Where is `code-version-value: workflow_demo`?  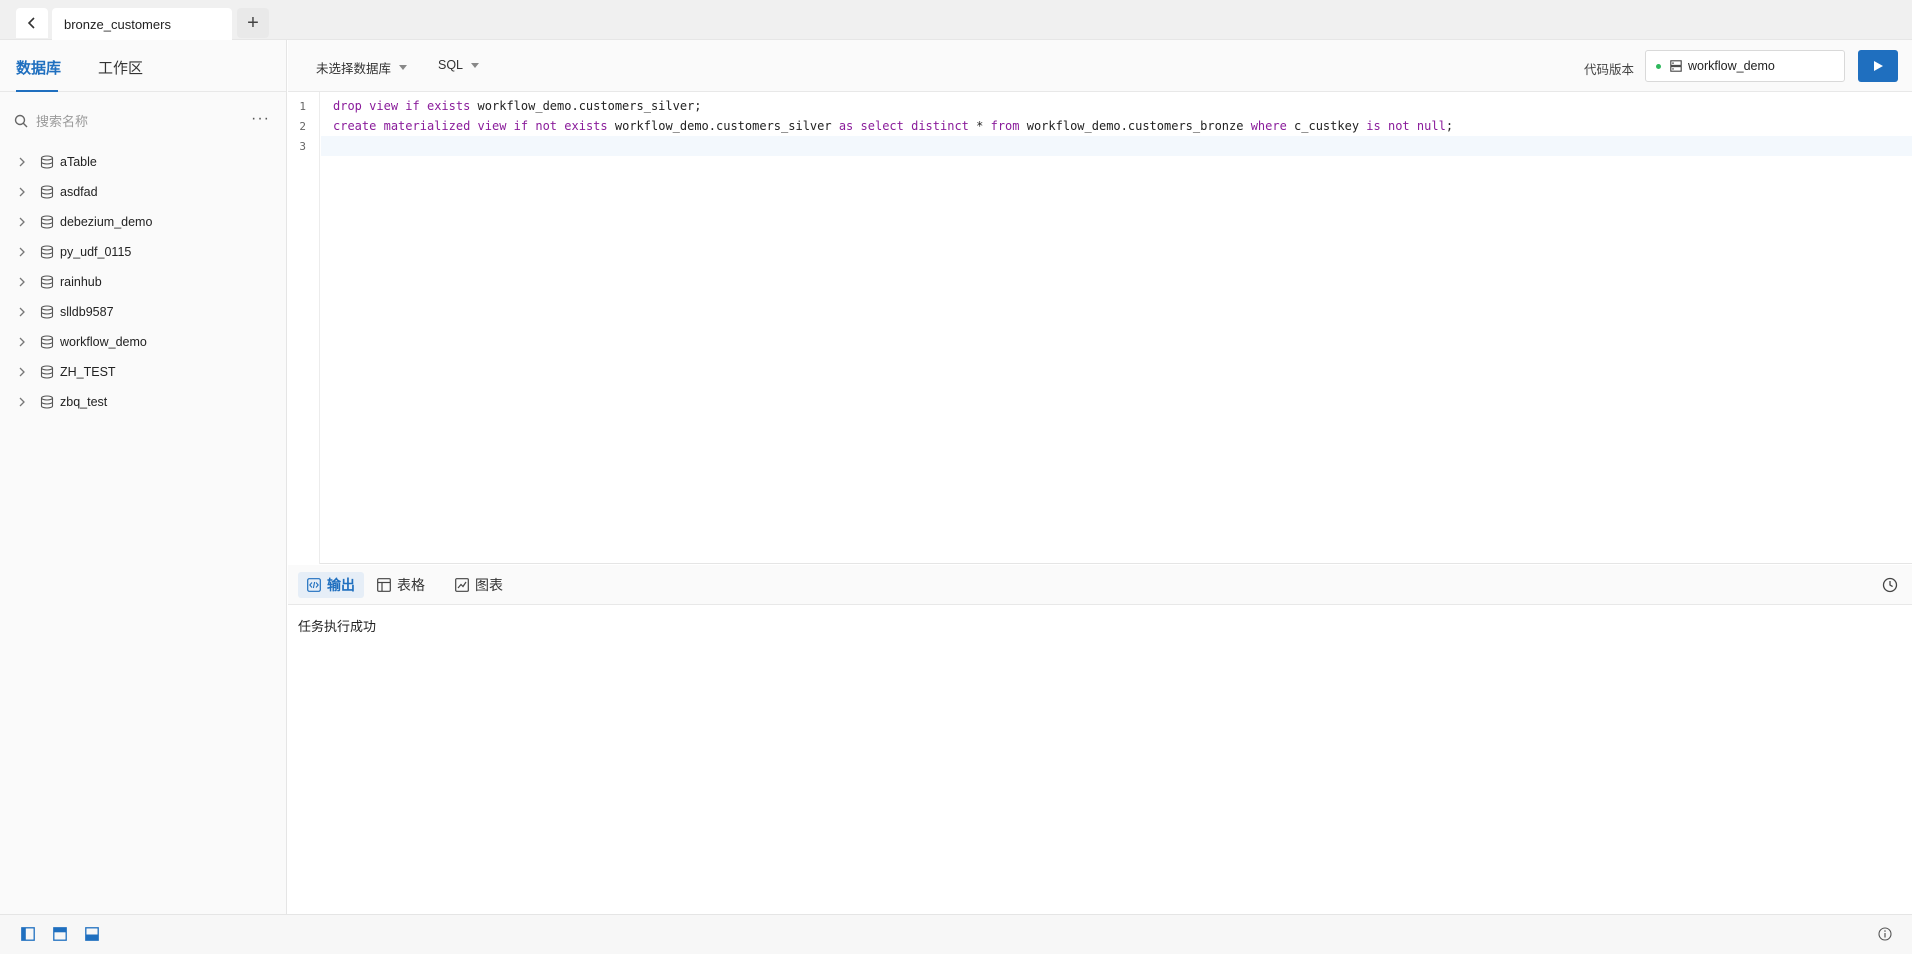 code-version-value: workflow_demo is located at coordinates (1731, 66).